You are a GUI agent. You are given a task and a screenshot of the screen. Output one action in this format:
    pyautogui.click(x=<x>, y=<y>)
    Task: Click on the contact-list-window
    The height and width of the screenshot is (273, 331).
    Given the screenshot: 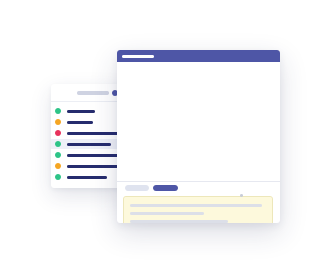 What is the action you would take?
    pyautogui.click(x=88, y=136)
    